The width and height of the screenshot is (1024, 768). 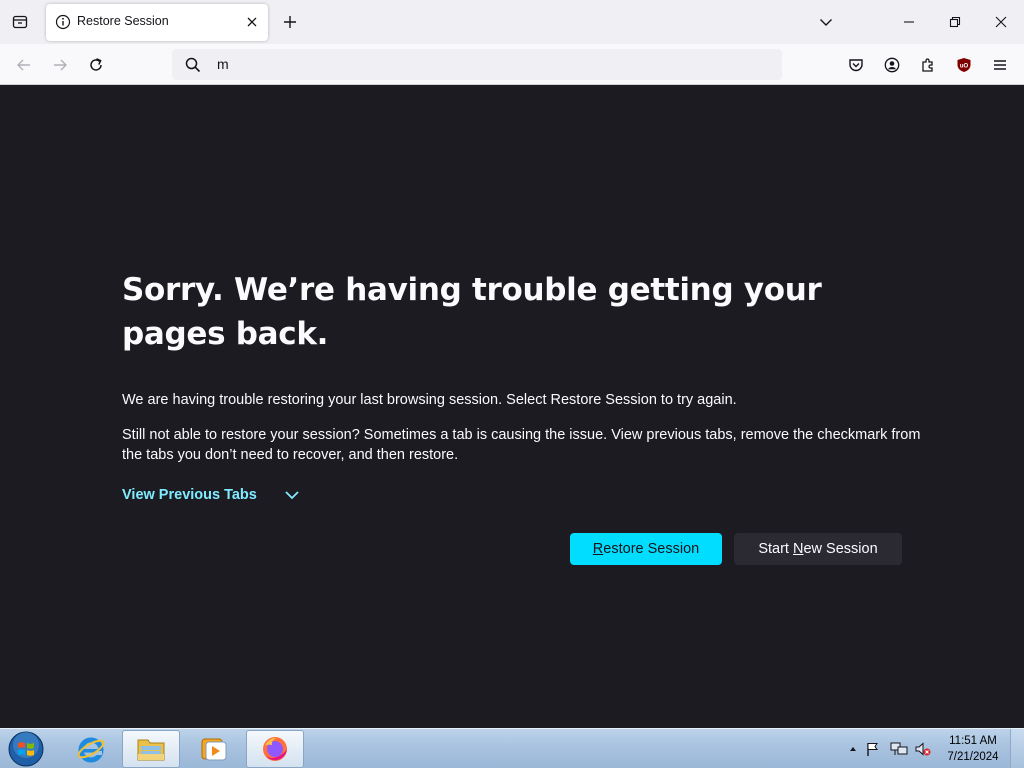 I want to click on view-previous-tabs-toggle: View Previous Tabs, so click(x=211, y=495).